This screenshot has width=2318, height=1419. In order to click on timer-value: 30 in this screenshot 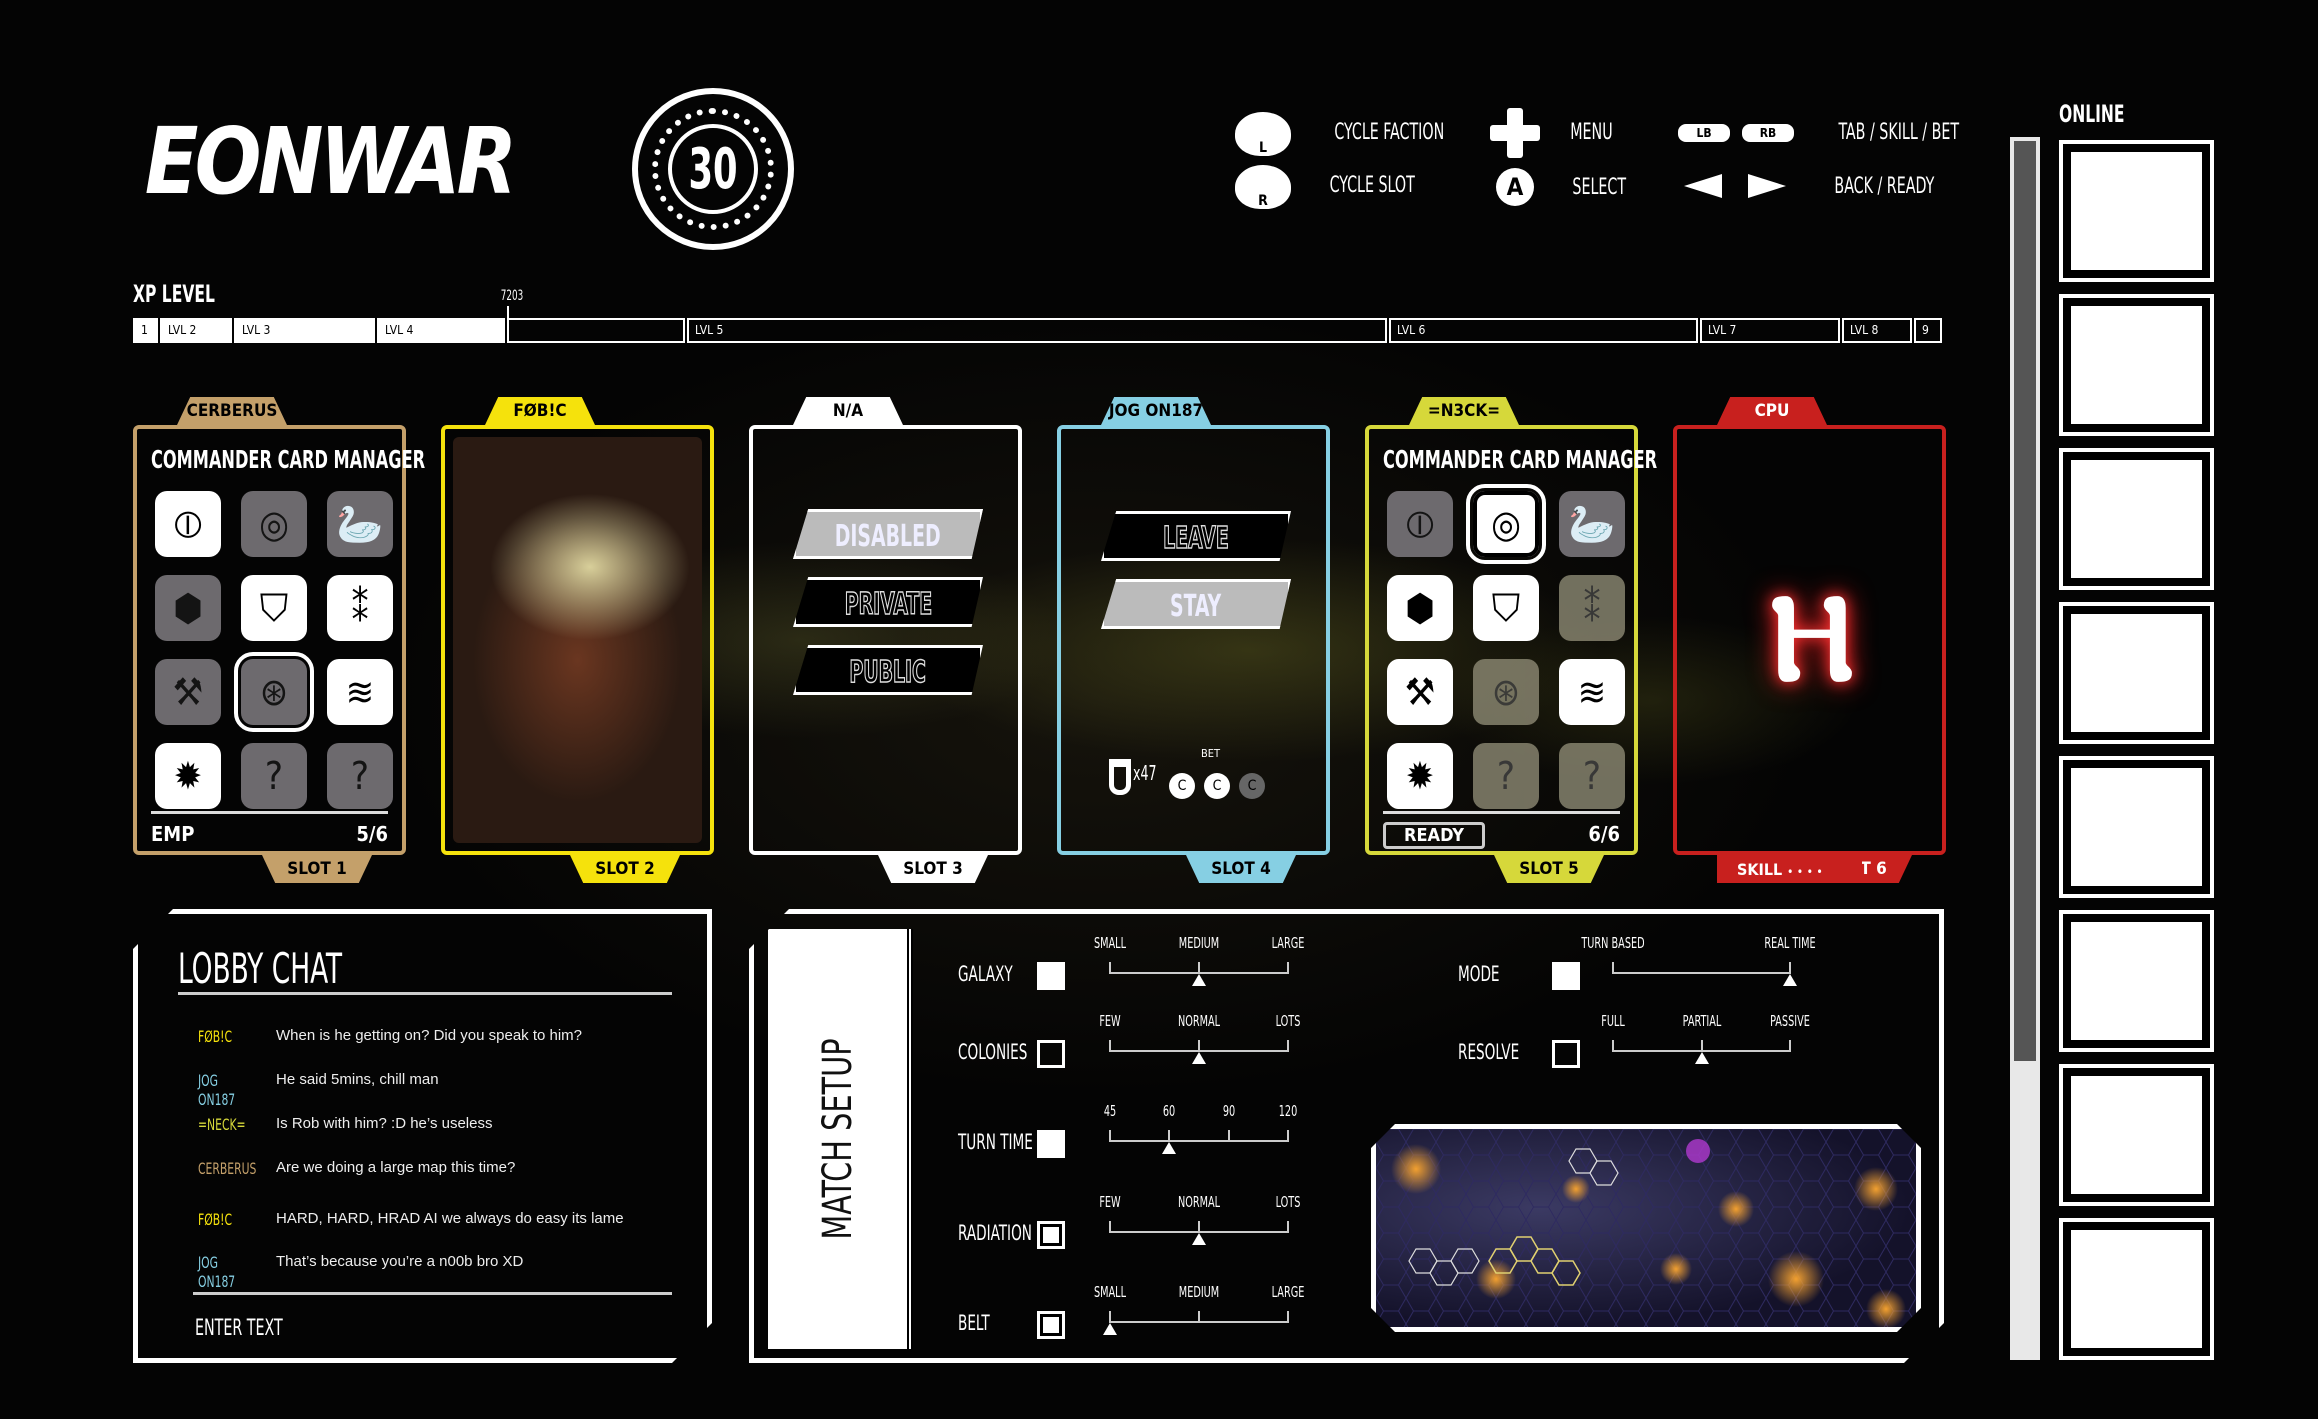, I will do `click(713, 169)`.